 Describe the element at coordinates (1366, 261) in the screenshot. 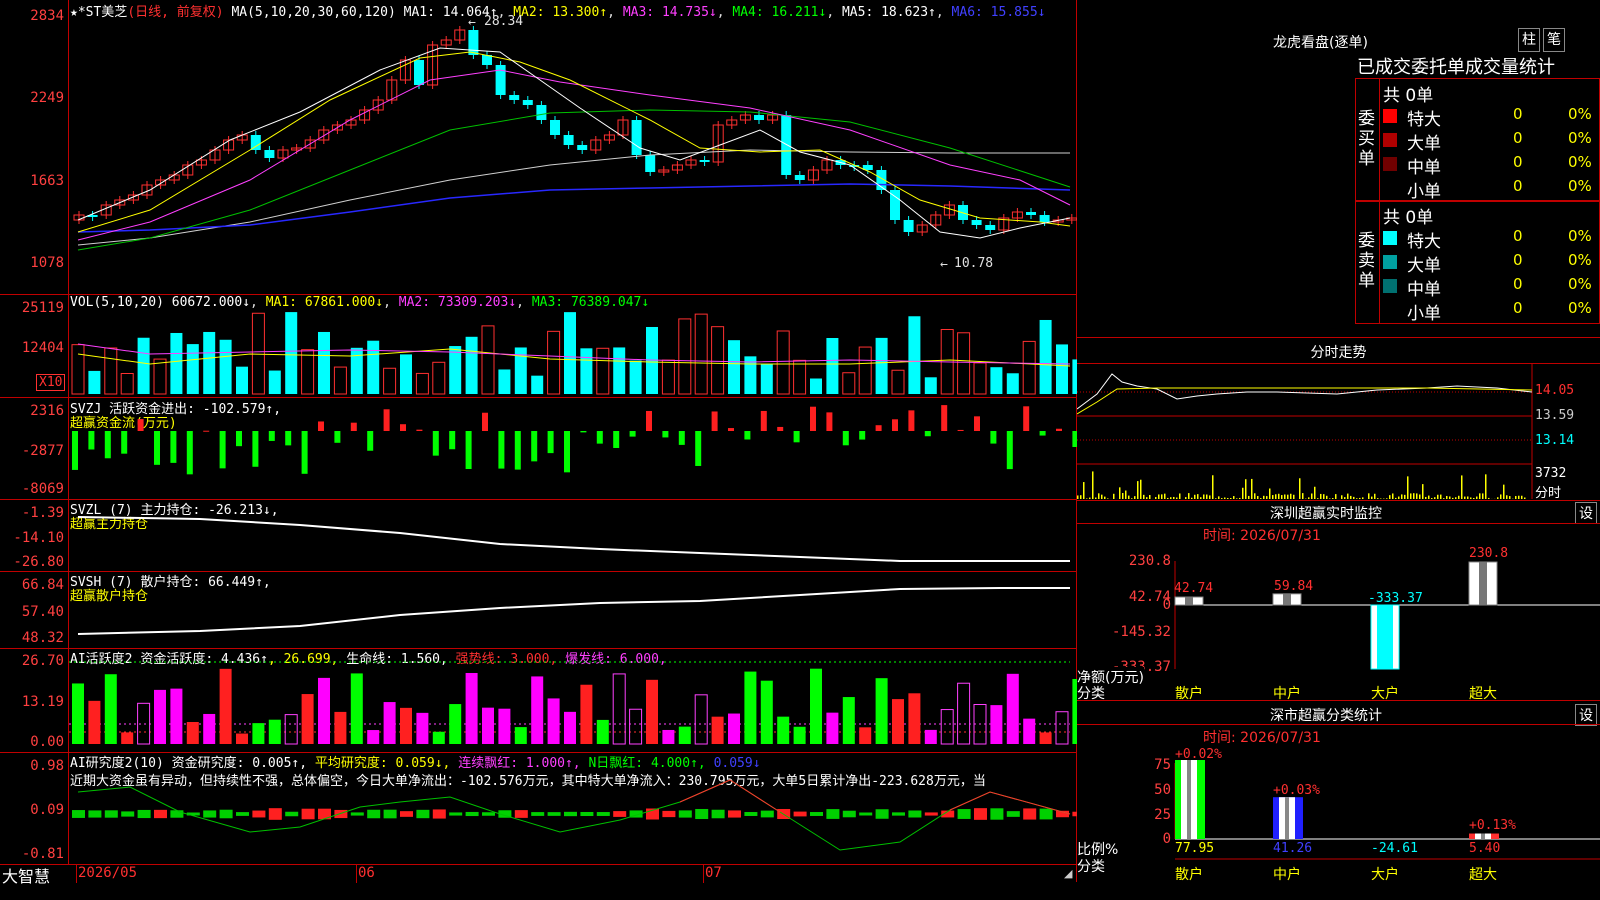

I see `sell-label: 委卖单` at that location.